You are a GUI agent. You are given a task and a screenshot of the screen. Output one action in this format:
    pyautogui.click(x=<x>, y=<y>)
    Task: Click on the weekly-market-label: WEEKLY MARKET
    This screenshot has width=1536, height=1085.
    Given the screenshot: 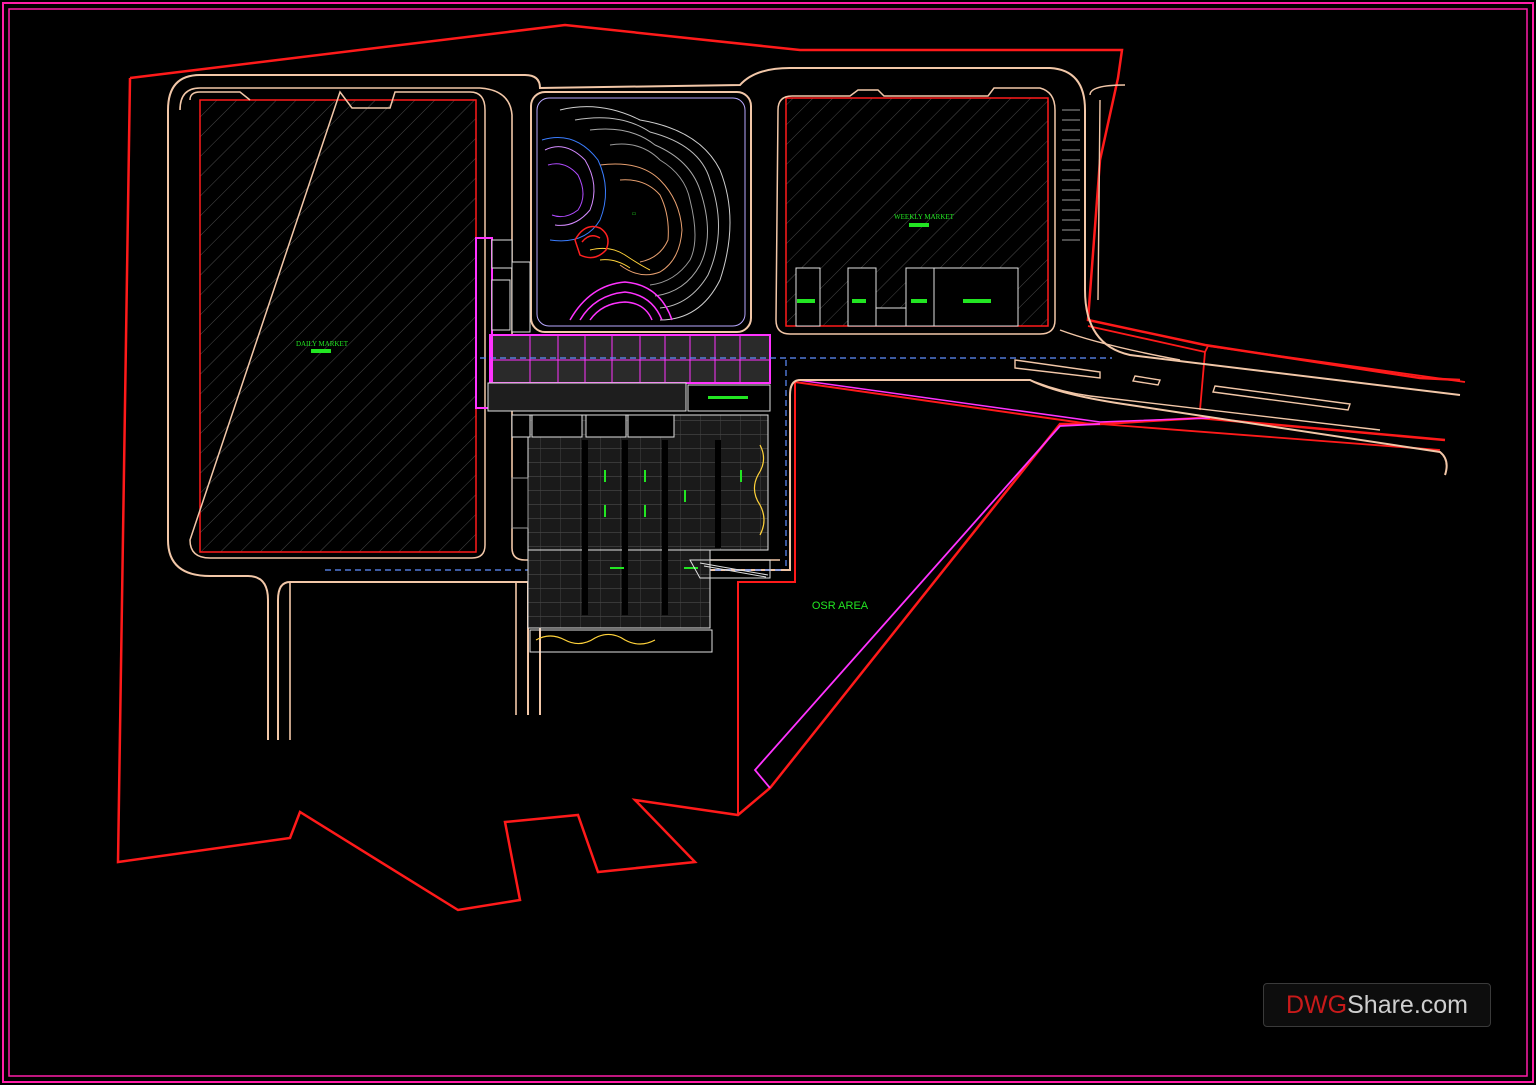 What is the action you would take?
    pyautogui.click(x=924, y=217)
    